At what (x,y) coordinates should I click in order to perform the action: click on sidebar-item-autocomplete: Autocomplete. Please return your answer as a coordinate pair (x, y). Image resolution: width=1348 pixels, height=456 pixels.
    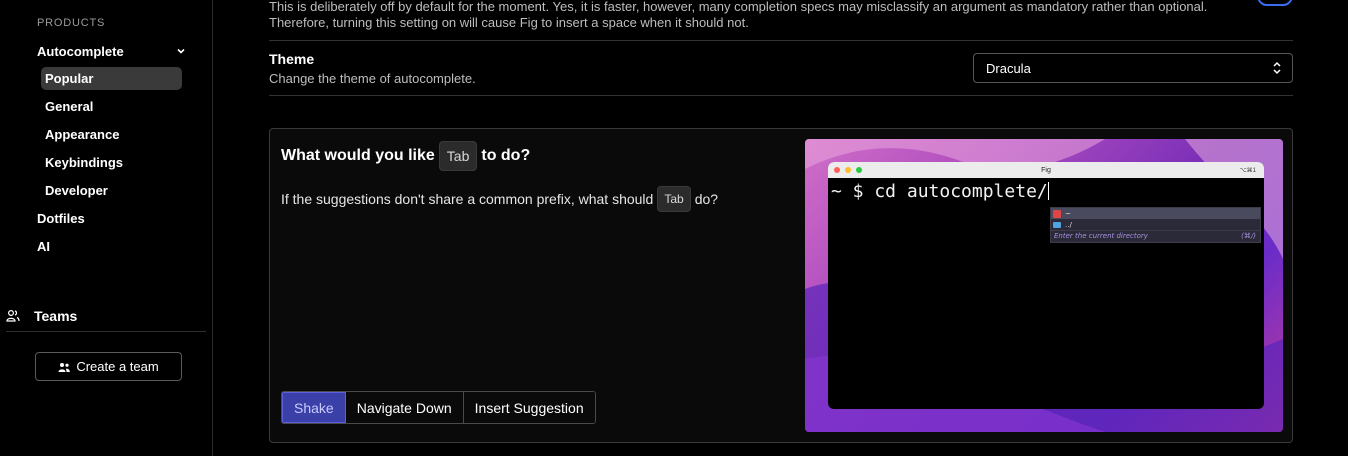
    Looking at the image, I should click on (112, 51).